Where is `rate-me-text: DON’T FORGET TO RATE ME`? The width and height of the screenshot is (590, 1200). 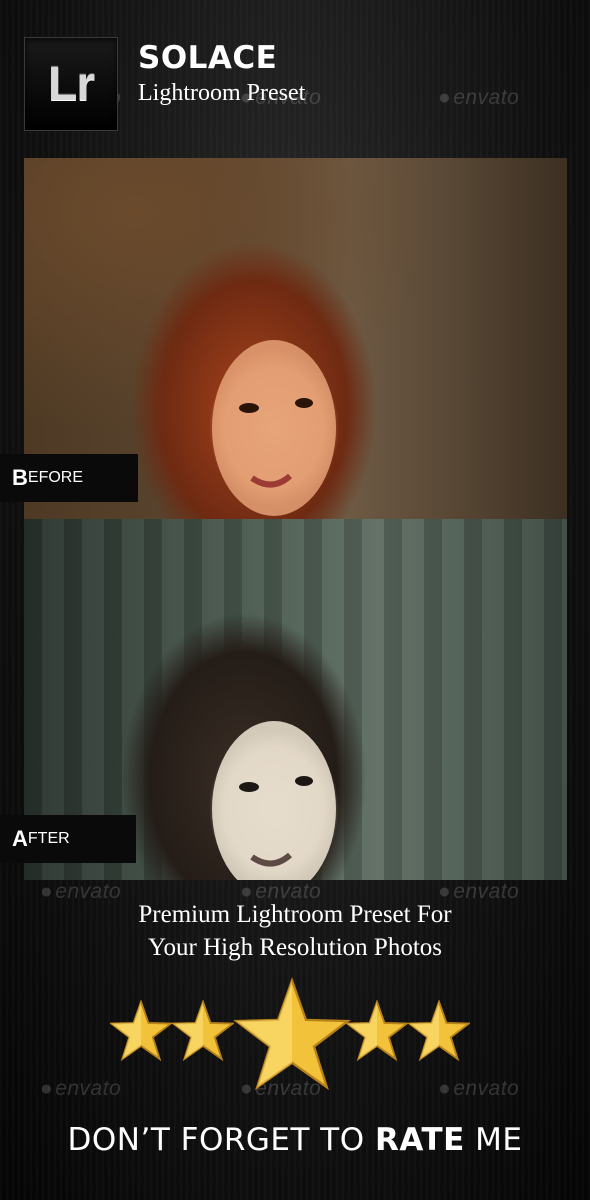
rate-me-text: DON’T FORGET TO RATE ME is located at coordinates (295, 1140).